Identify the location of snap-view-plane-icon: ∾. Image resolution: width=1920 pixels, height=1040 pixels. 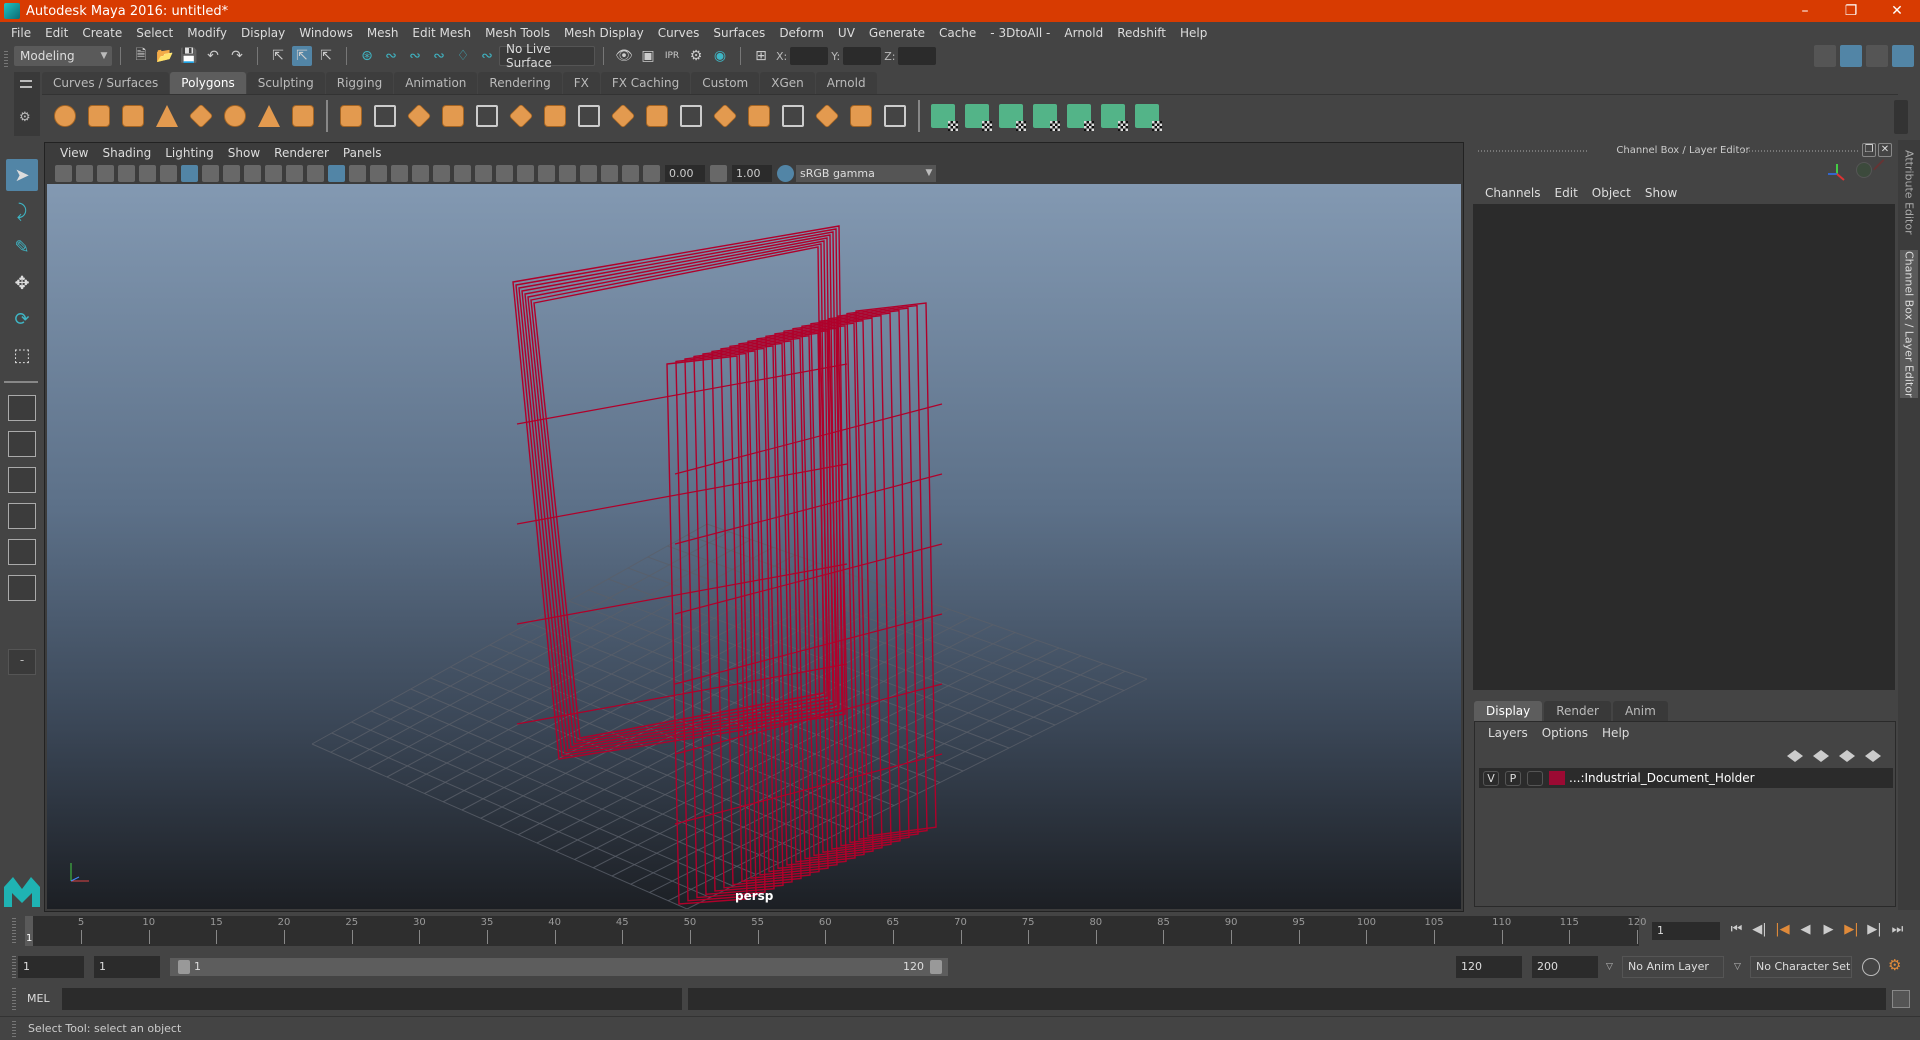
(439, 56).